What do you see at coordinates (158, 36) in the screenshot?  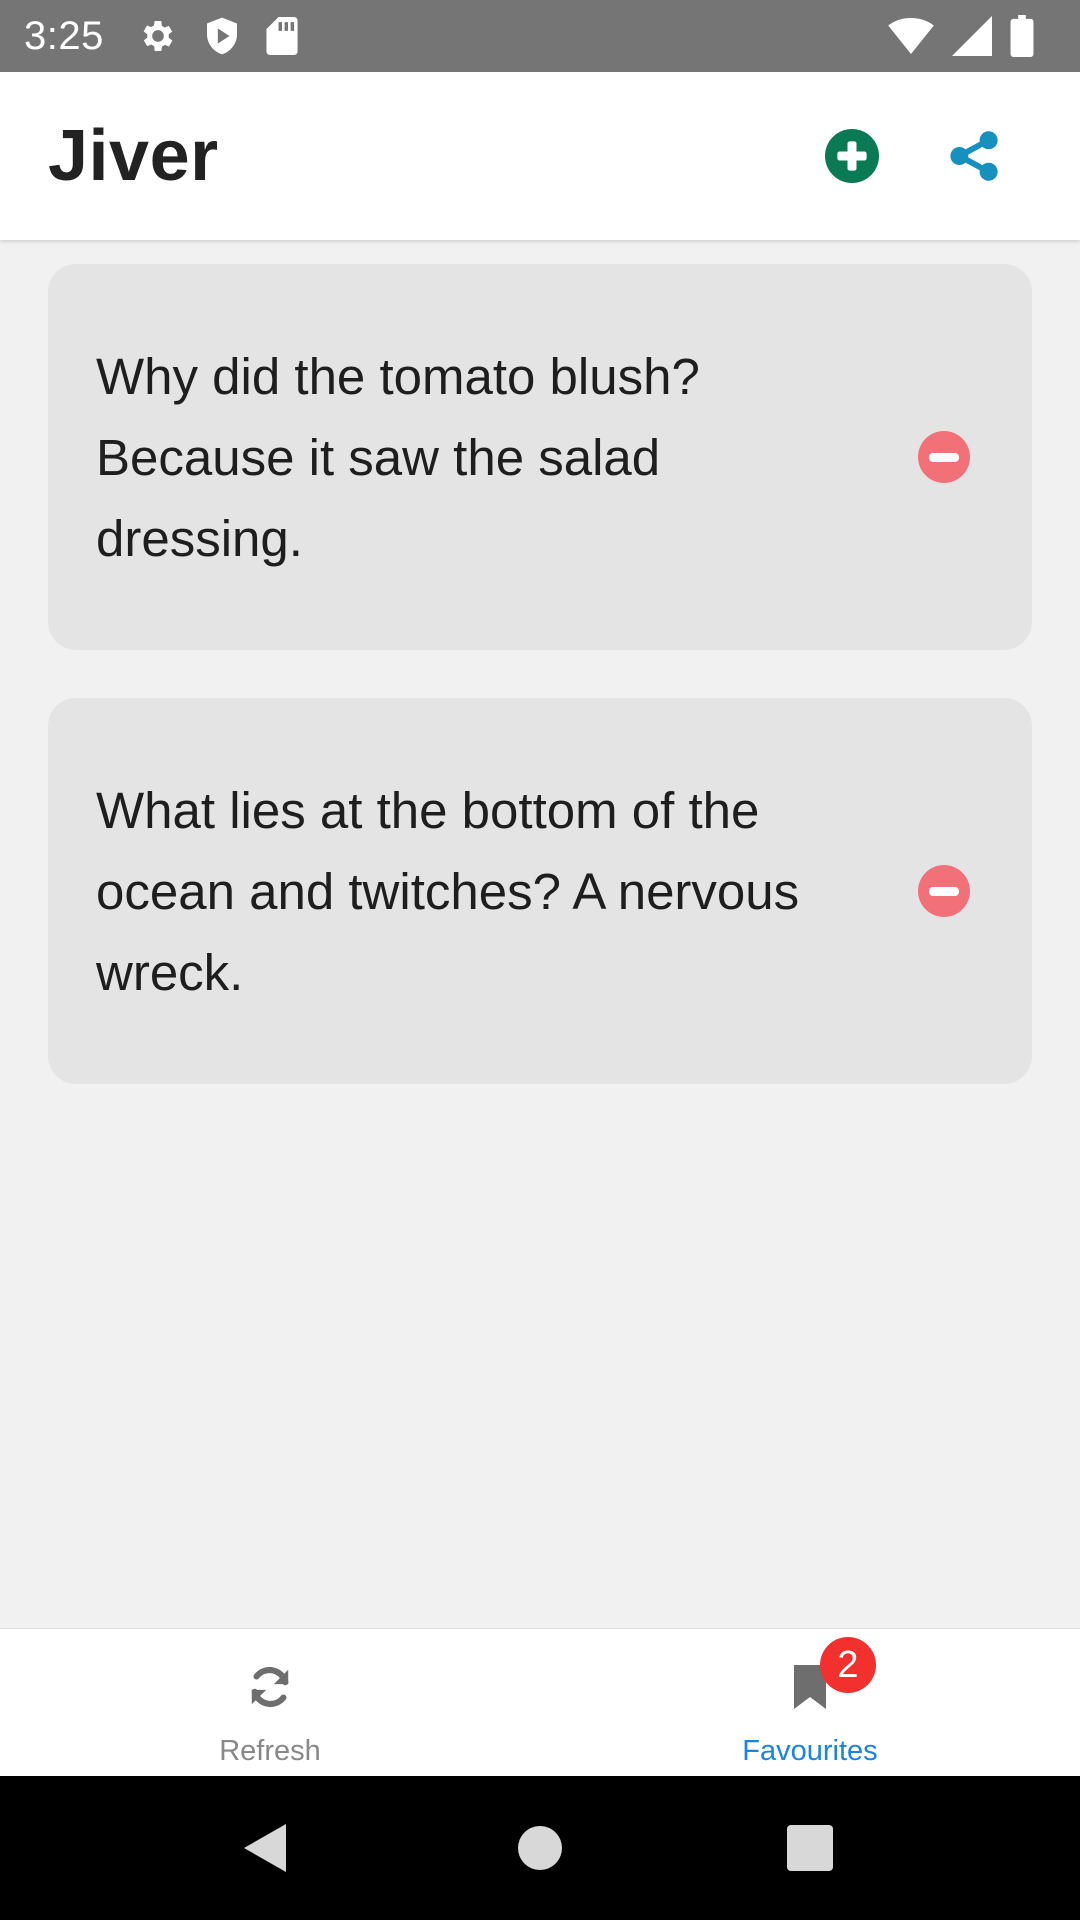 I see `settings-icon` at bounding box center [158, 36].